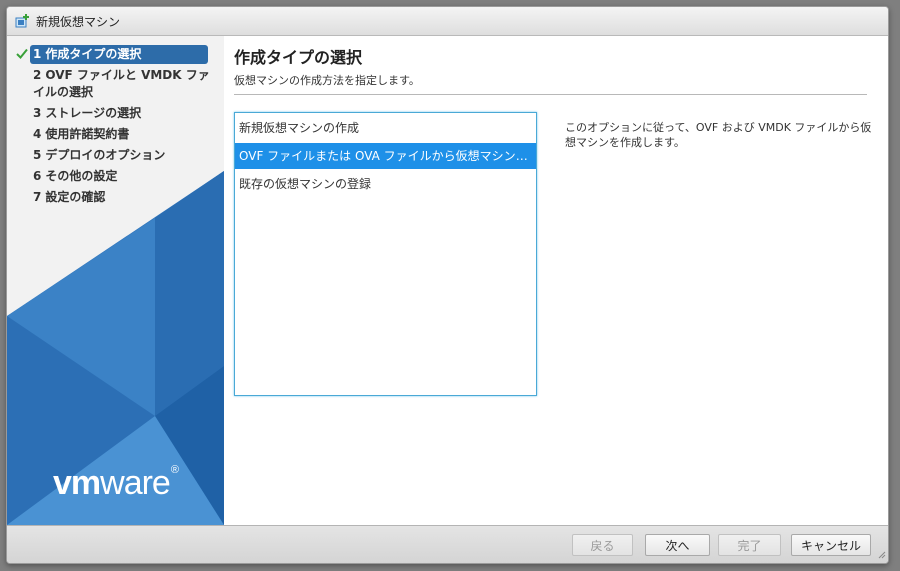 The height and width of the screenshot is (571, 900). I want to click on wizard-step-6: 6 その他の設定, so click(115, 176).